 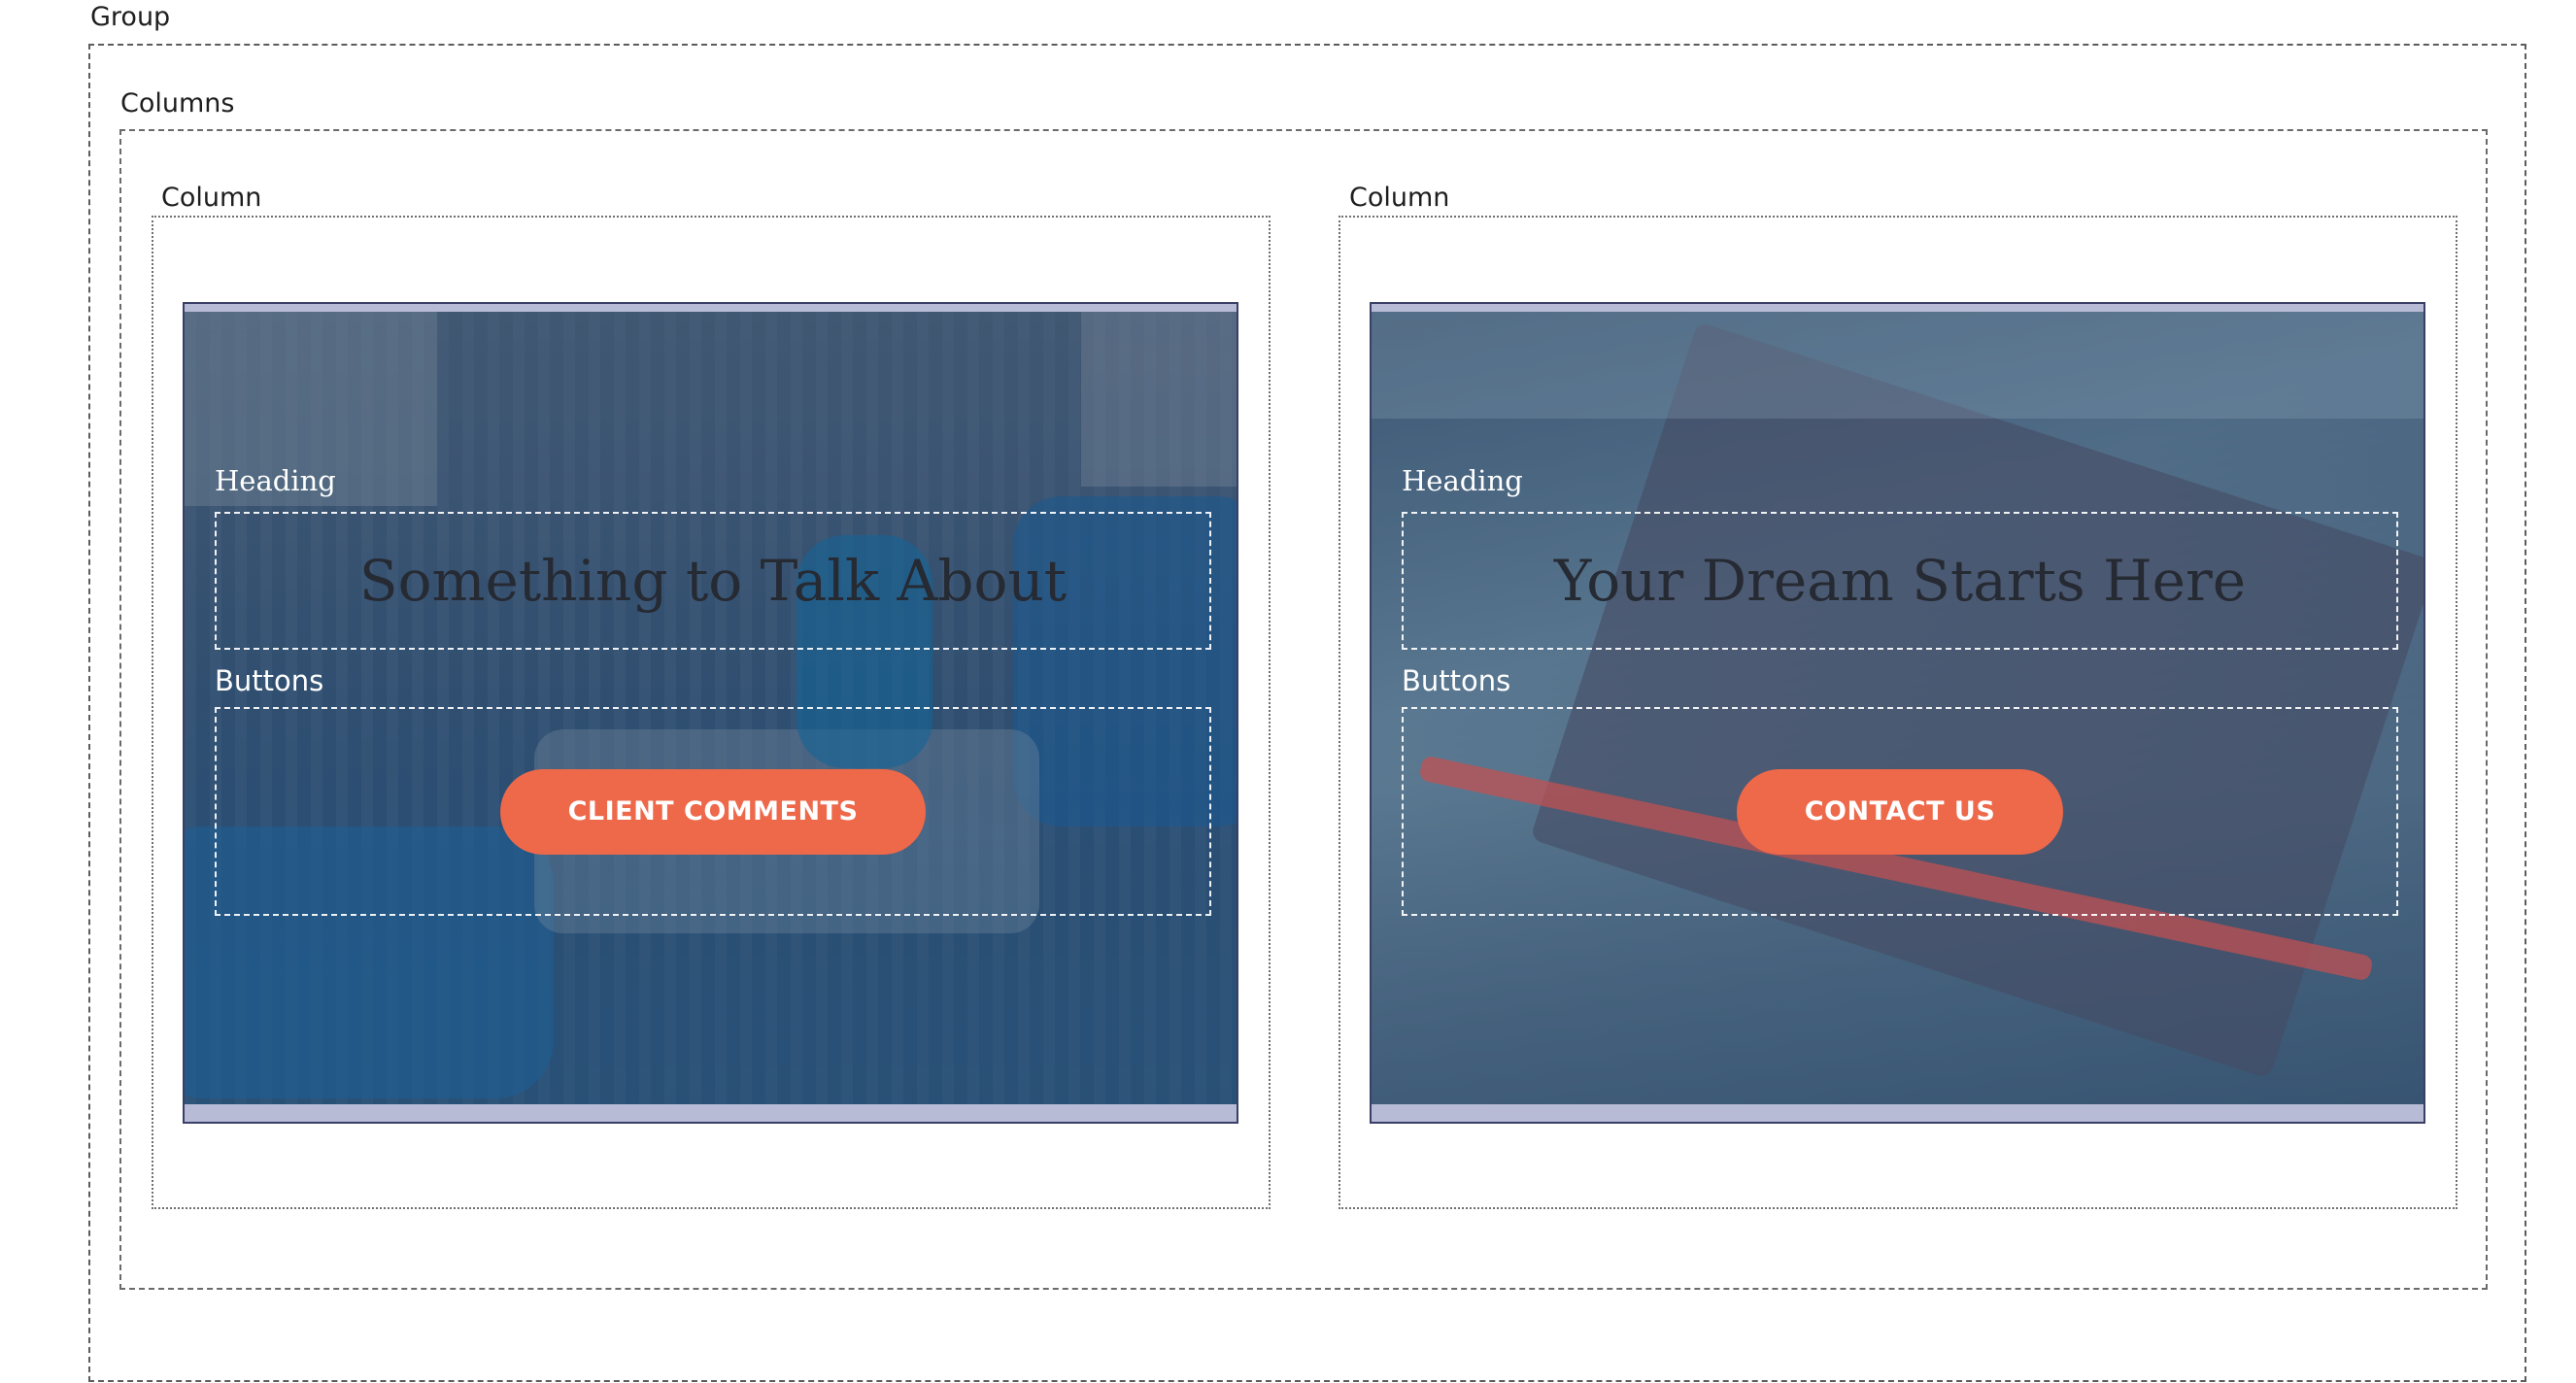 What do you see at coordinates (275, 481) in the screenshot?
I see `heading-1-block-label: Heading` at bounding box center [275, 481].